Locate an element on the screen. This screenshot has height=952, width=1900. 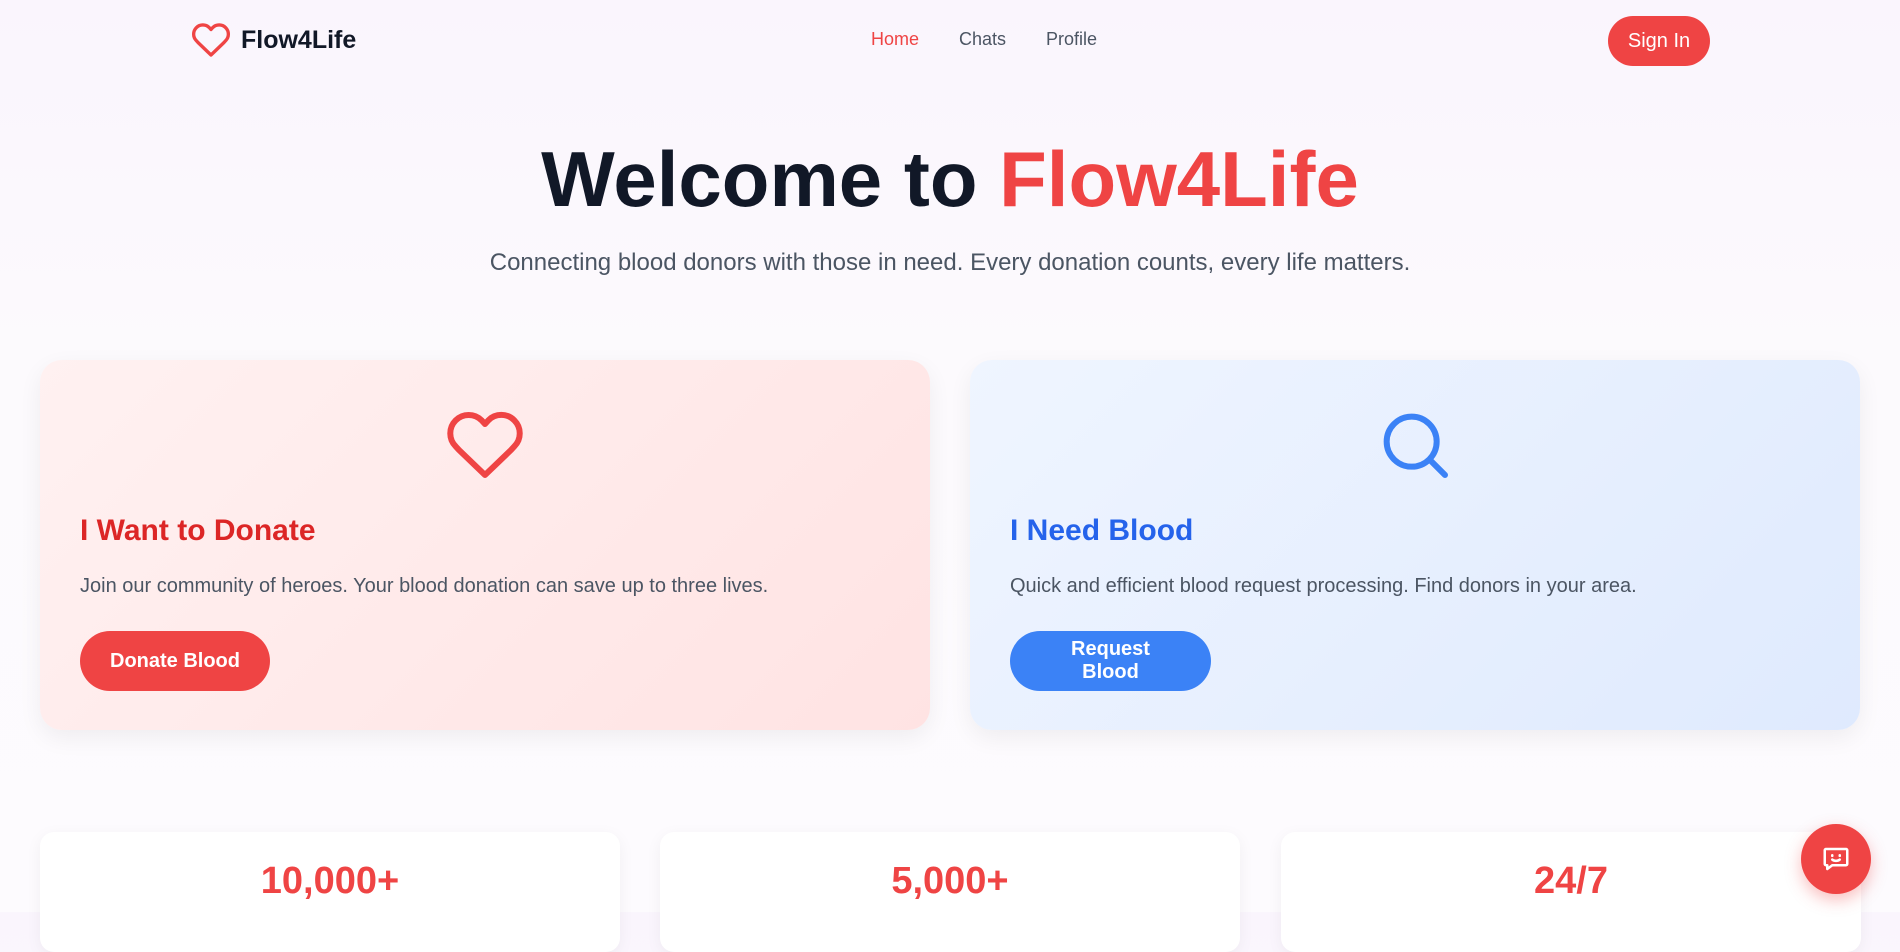
chat-button is located at coordinates (1836, 859).